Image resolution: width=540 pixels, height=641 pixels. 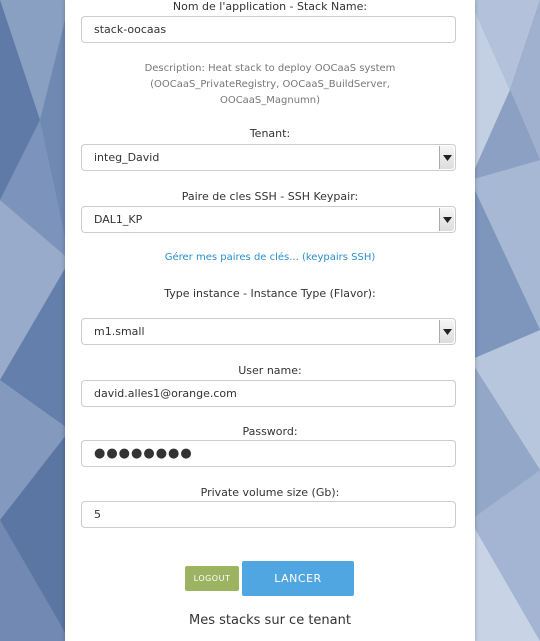 What do you see at coordinates (268, 331) in the screenshot?
I see `flavor-select: m1.small` at bounding box center [268, 331].